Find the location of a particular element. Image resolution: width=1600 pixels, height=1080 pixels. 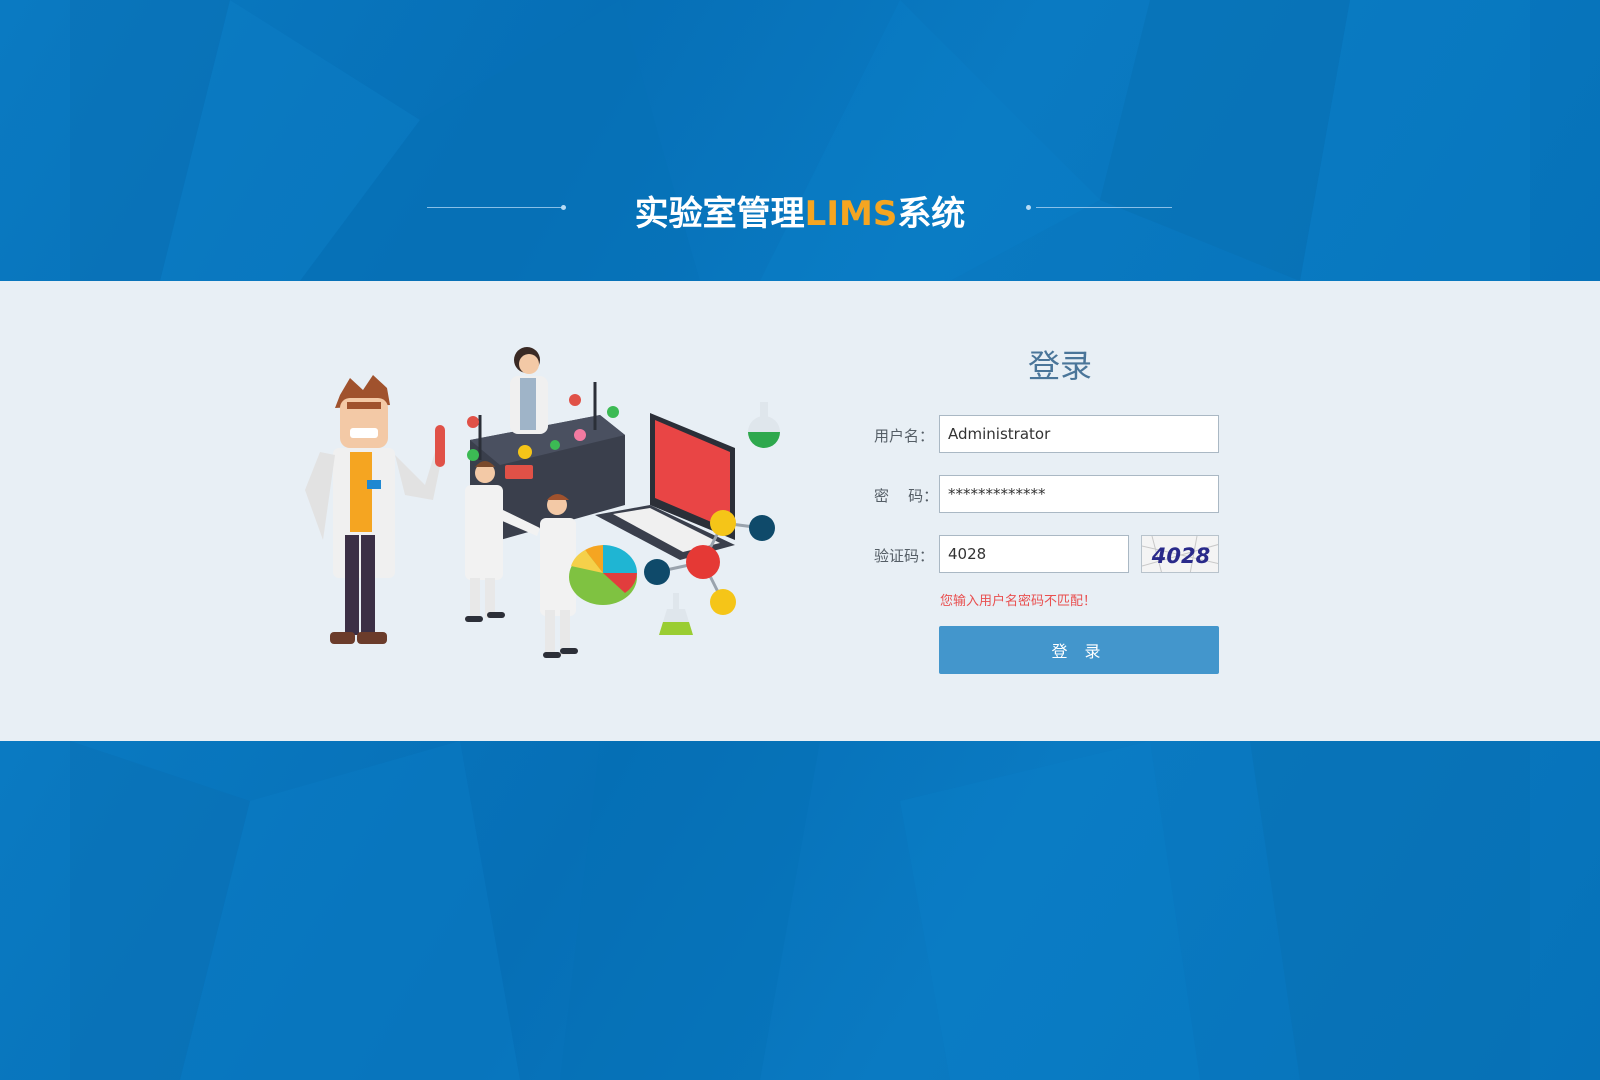

captcha-noise: 4028 is located at coordinates (1180, 554).